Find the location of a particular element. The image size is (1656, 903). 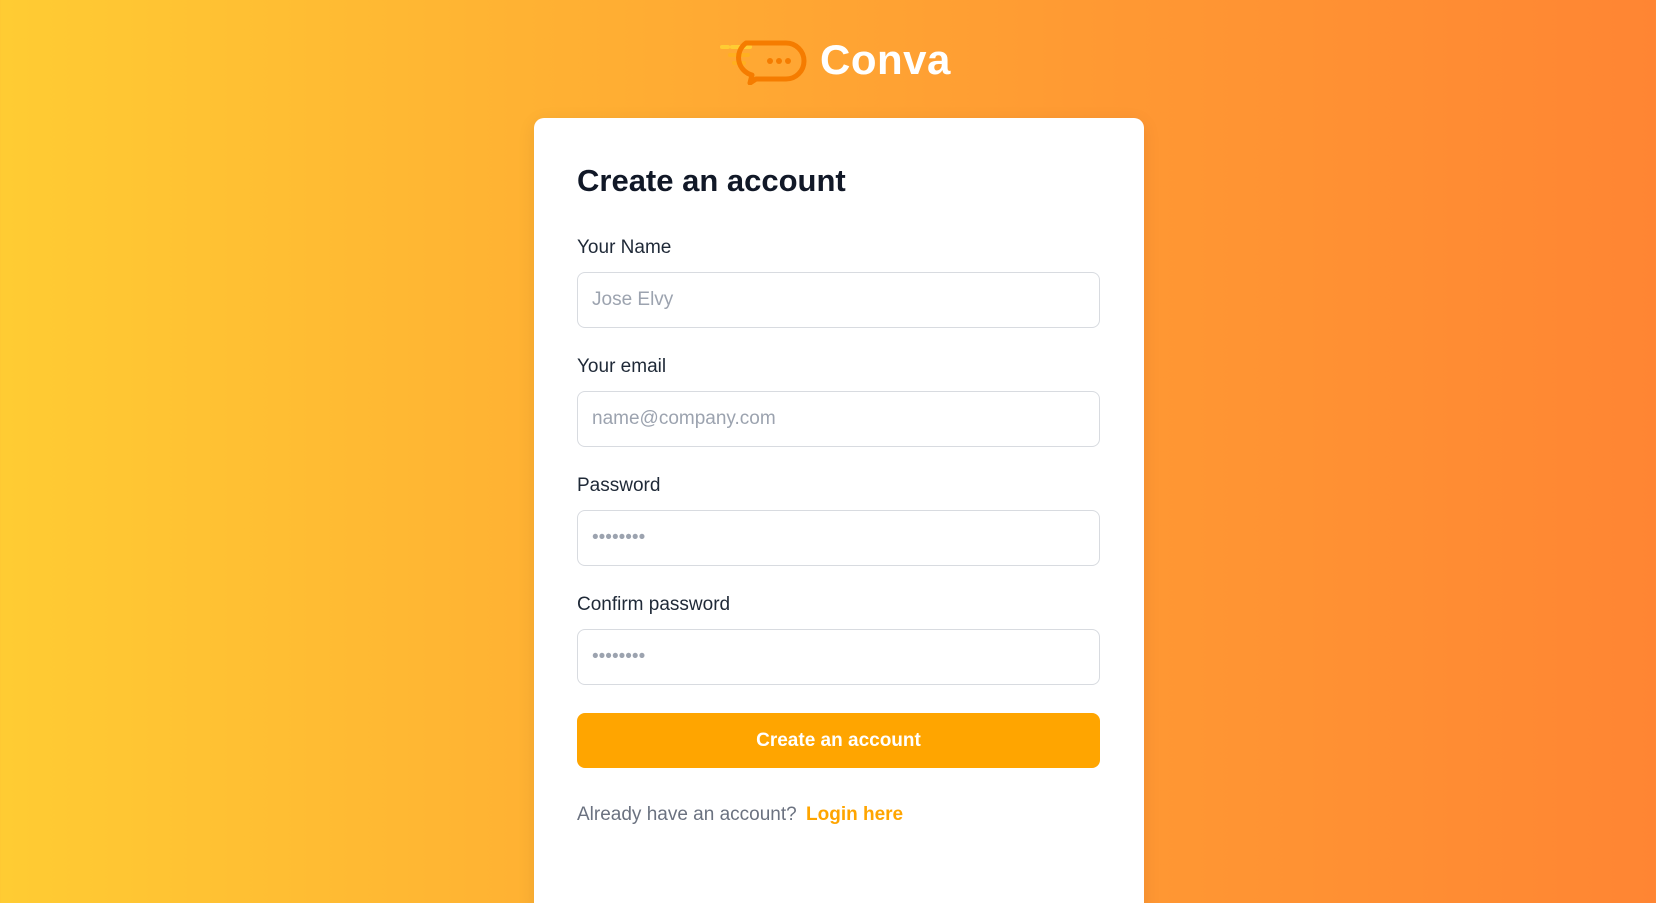

chat-bubble-logo-icon is located at coordinates (763, 62).